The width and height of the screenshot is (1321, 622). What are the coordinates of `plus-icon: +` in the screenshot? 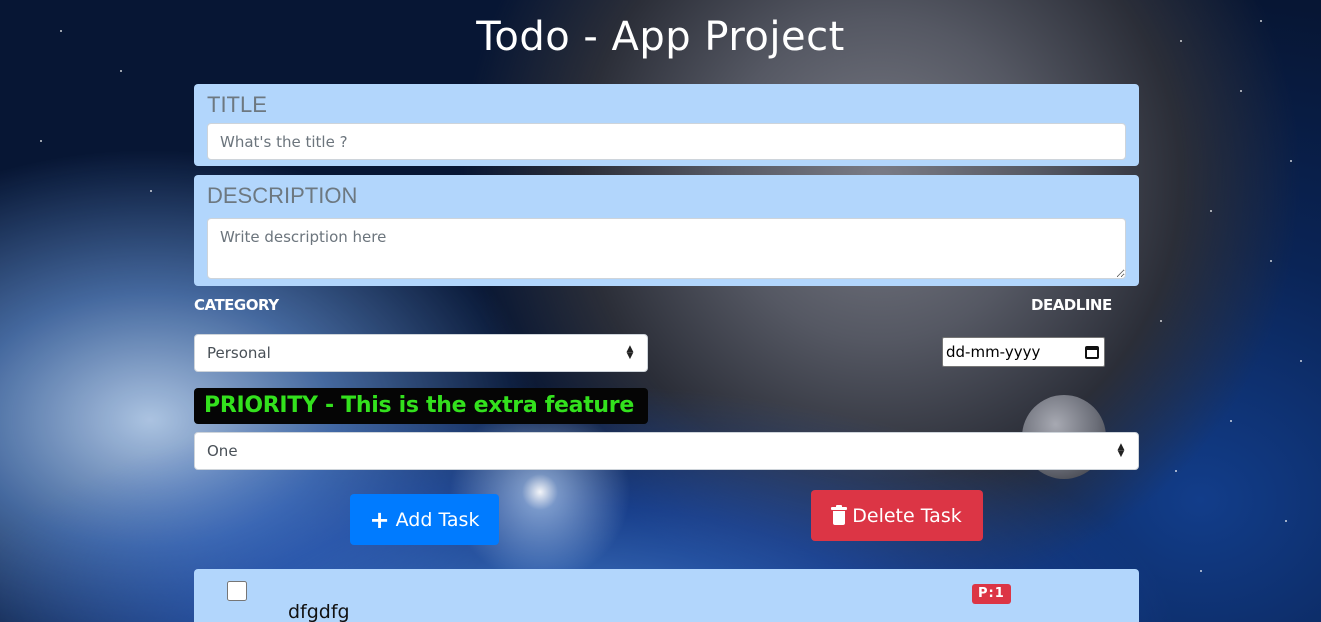 It's located at (379, 519).